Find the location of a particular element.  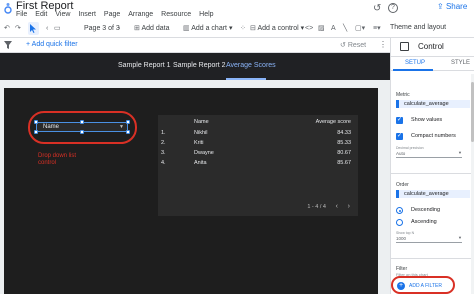

row-score: 84.33 is located at coordinates (344, 133).